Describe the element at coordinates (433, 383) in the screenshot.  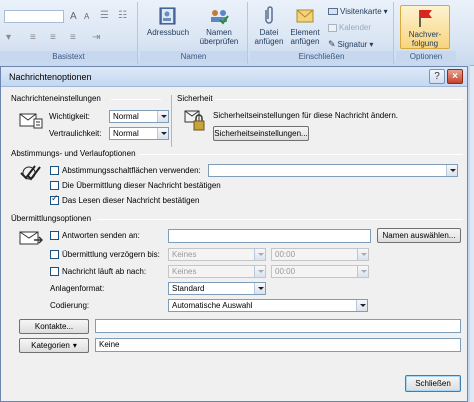
I see `close-button: Schließen` at that location.